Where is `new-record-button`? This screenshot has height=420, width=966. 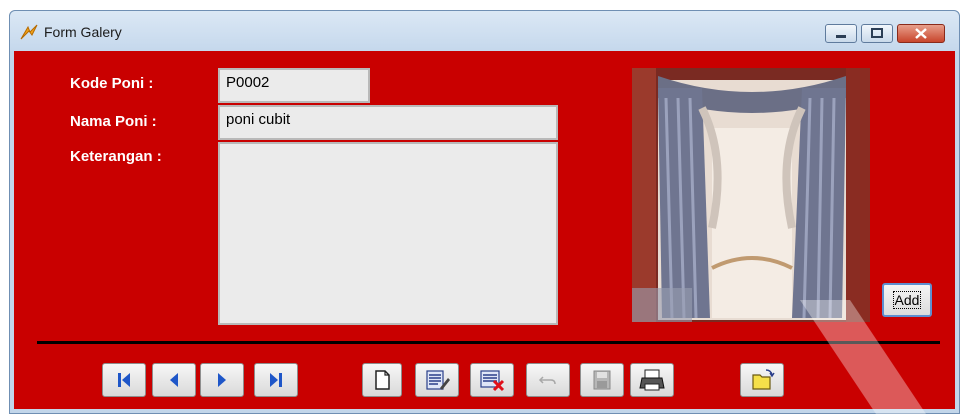
new-record-button is located at coordinates (382, 380).